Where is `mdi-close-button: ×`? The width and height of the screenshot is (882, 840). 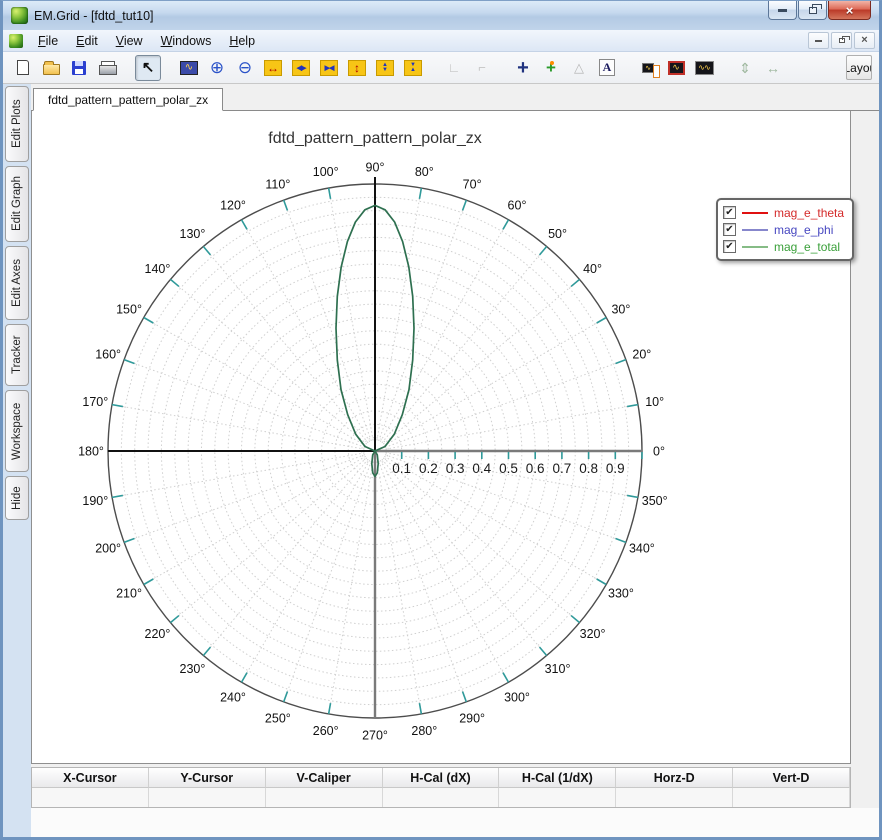
mdi-close-button: × is located at coordinates (864, 40).